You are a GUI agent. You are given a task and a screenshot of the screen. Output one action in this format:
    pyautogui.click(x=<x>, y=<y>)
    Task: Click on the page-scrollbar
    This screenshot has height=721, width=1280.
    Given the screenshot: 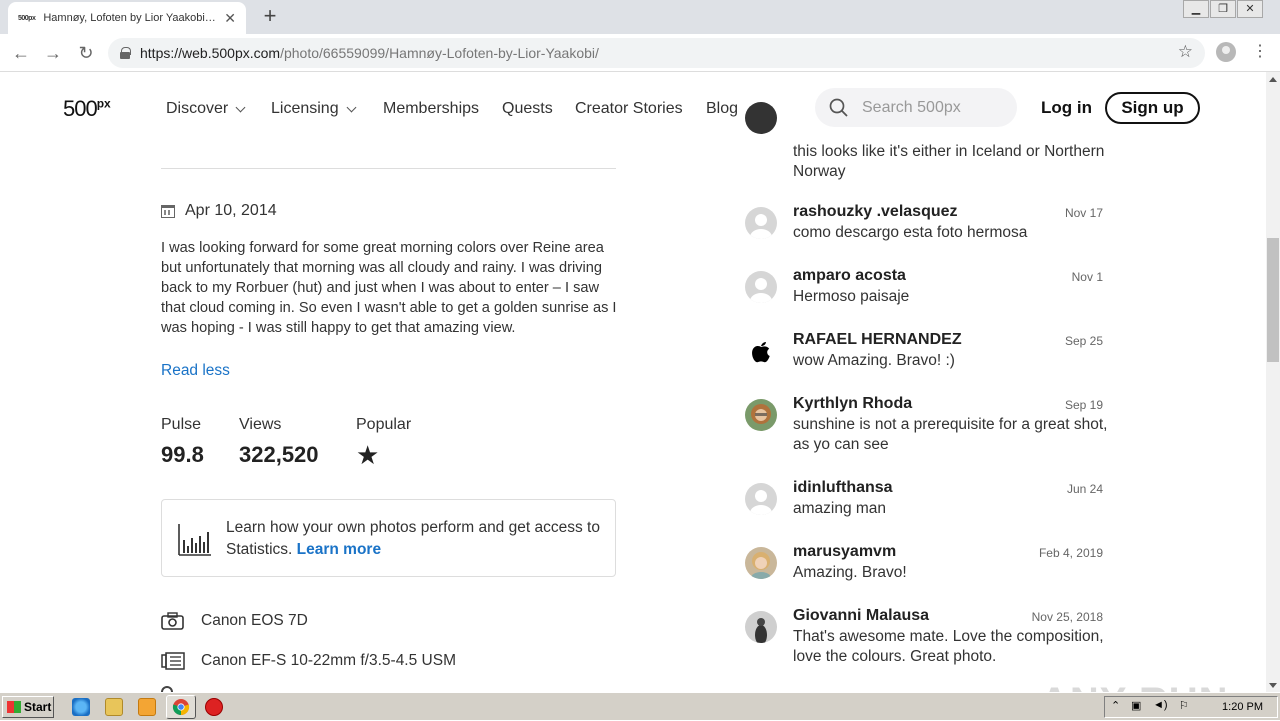 What is the action you would take?
    pyautogui.click(x=1273, y=382)
    